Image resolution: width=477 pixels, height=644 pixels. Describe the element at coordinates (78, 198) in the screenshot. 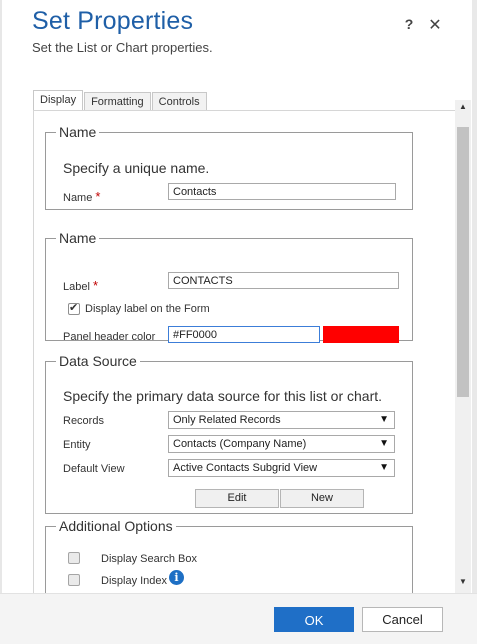

I see `name-field-label-text: Name` at that location.